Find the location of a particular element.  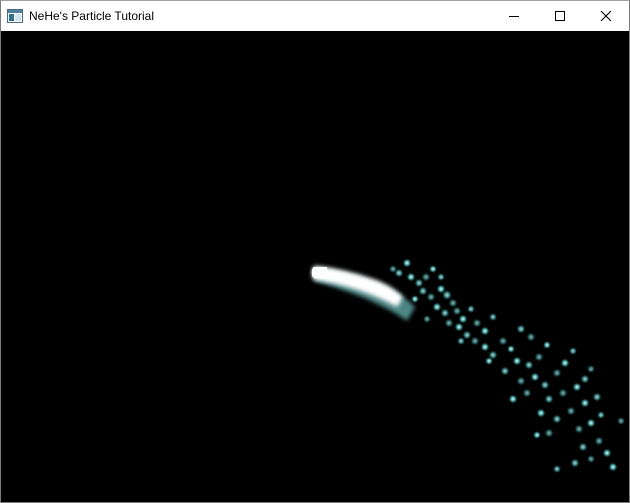

window-controls is located at coordinates (560, 16).